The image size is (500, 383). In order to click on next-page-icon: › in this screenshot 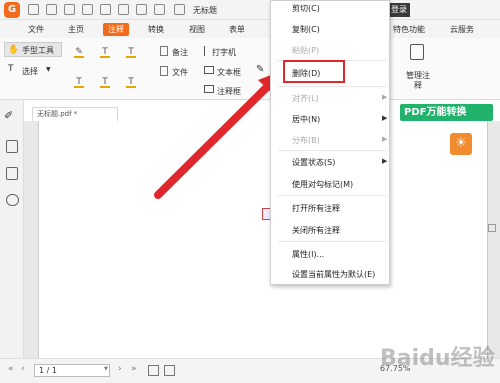, I will do `click(120, 369)`.